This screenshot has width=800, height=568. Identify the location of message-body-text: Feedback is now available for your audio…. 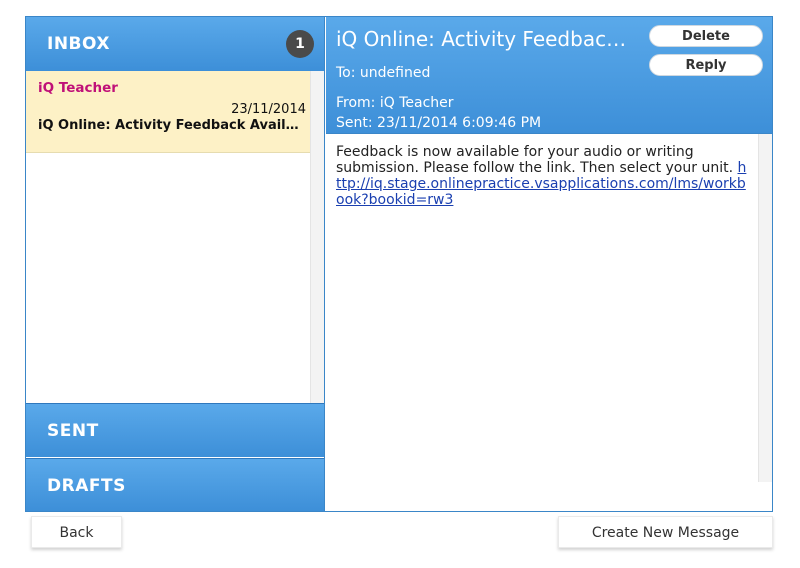
(535, 160).